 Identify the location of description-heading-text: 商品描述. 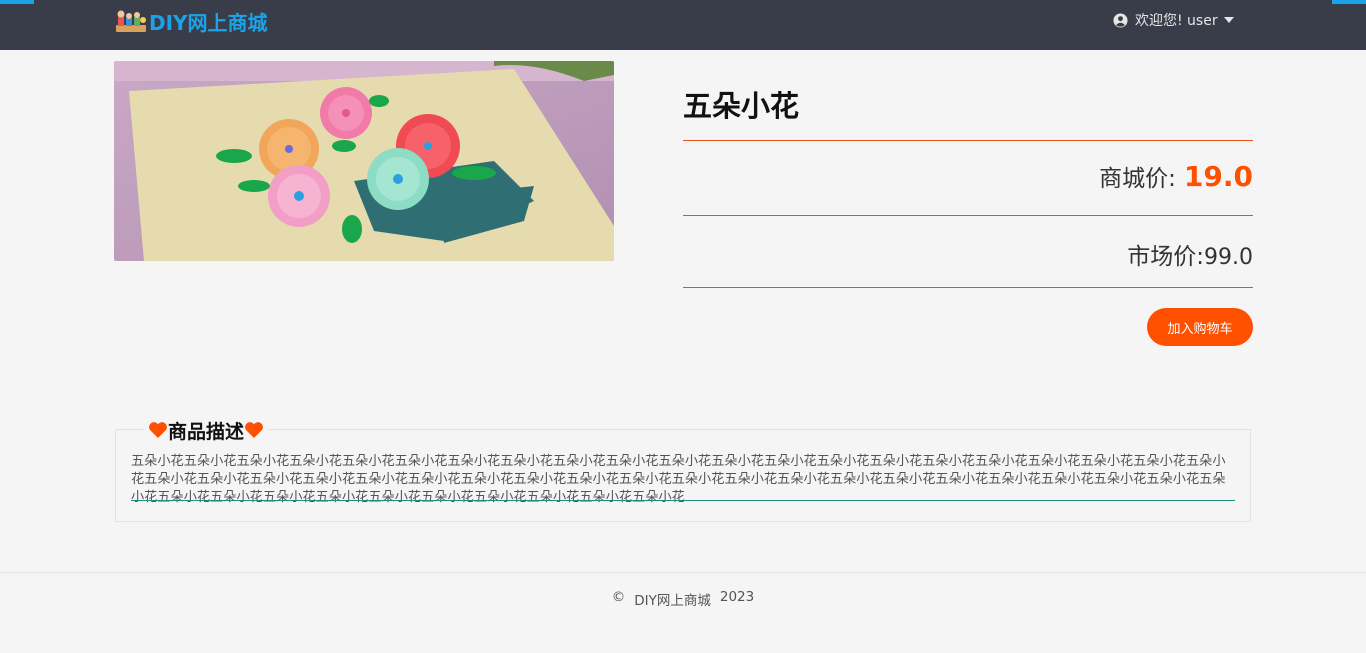
(206, 431).